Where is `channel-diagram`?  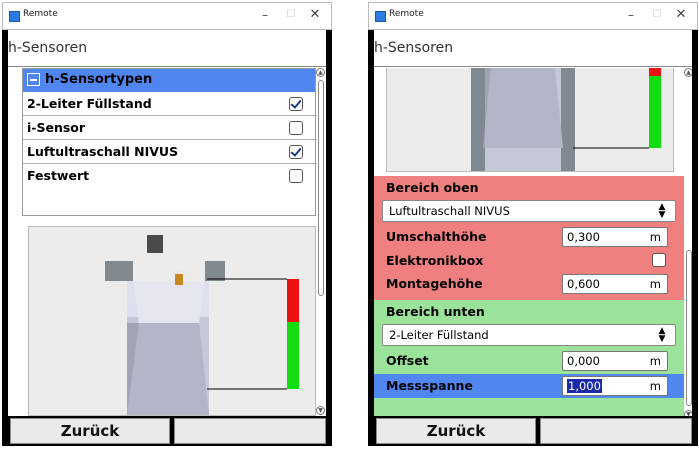
channel-diagram is located at coordinates (530, 120).